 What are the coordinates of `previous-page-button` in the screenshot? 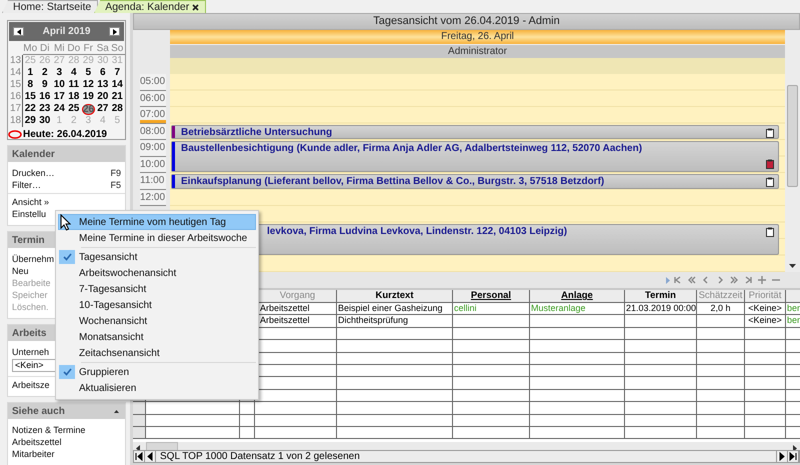 It's located at (692, 280).